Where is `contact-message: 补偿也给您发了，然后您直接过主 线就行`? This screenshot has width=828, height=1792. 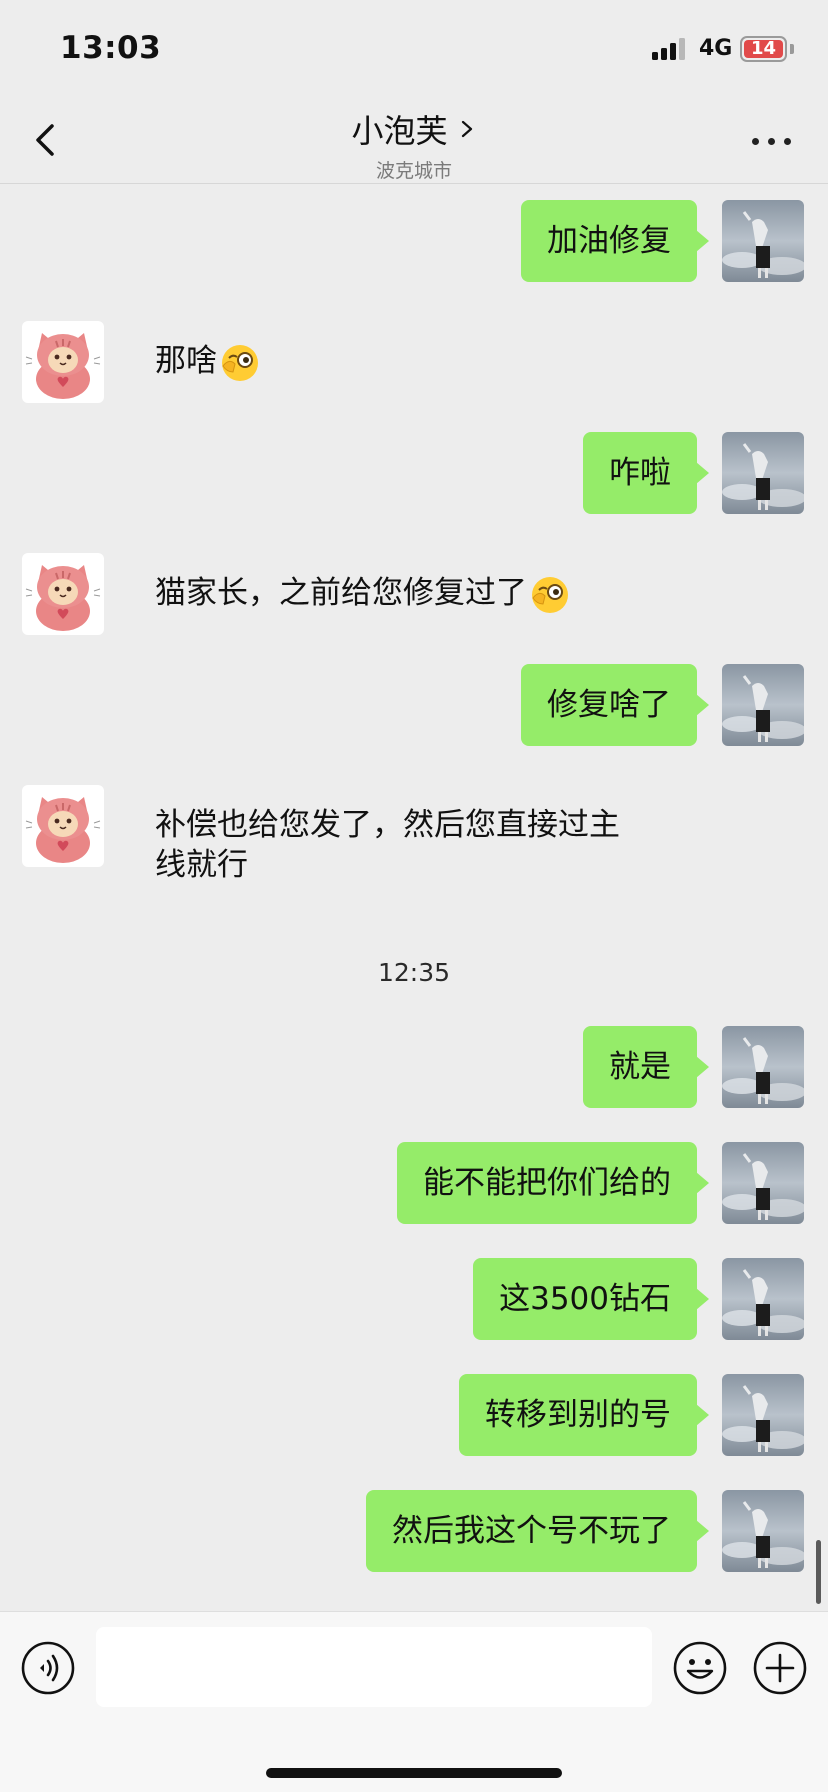
contact-message: 补偿也给您发了，然后您直接过主 线就行 is located at coordinates (387, 845).